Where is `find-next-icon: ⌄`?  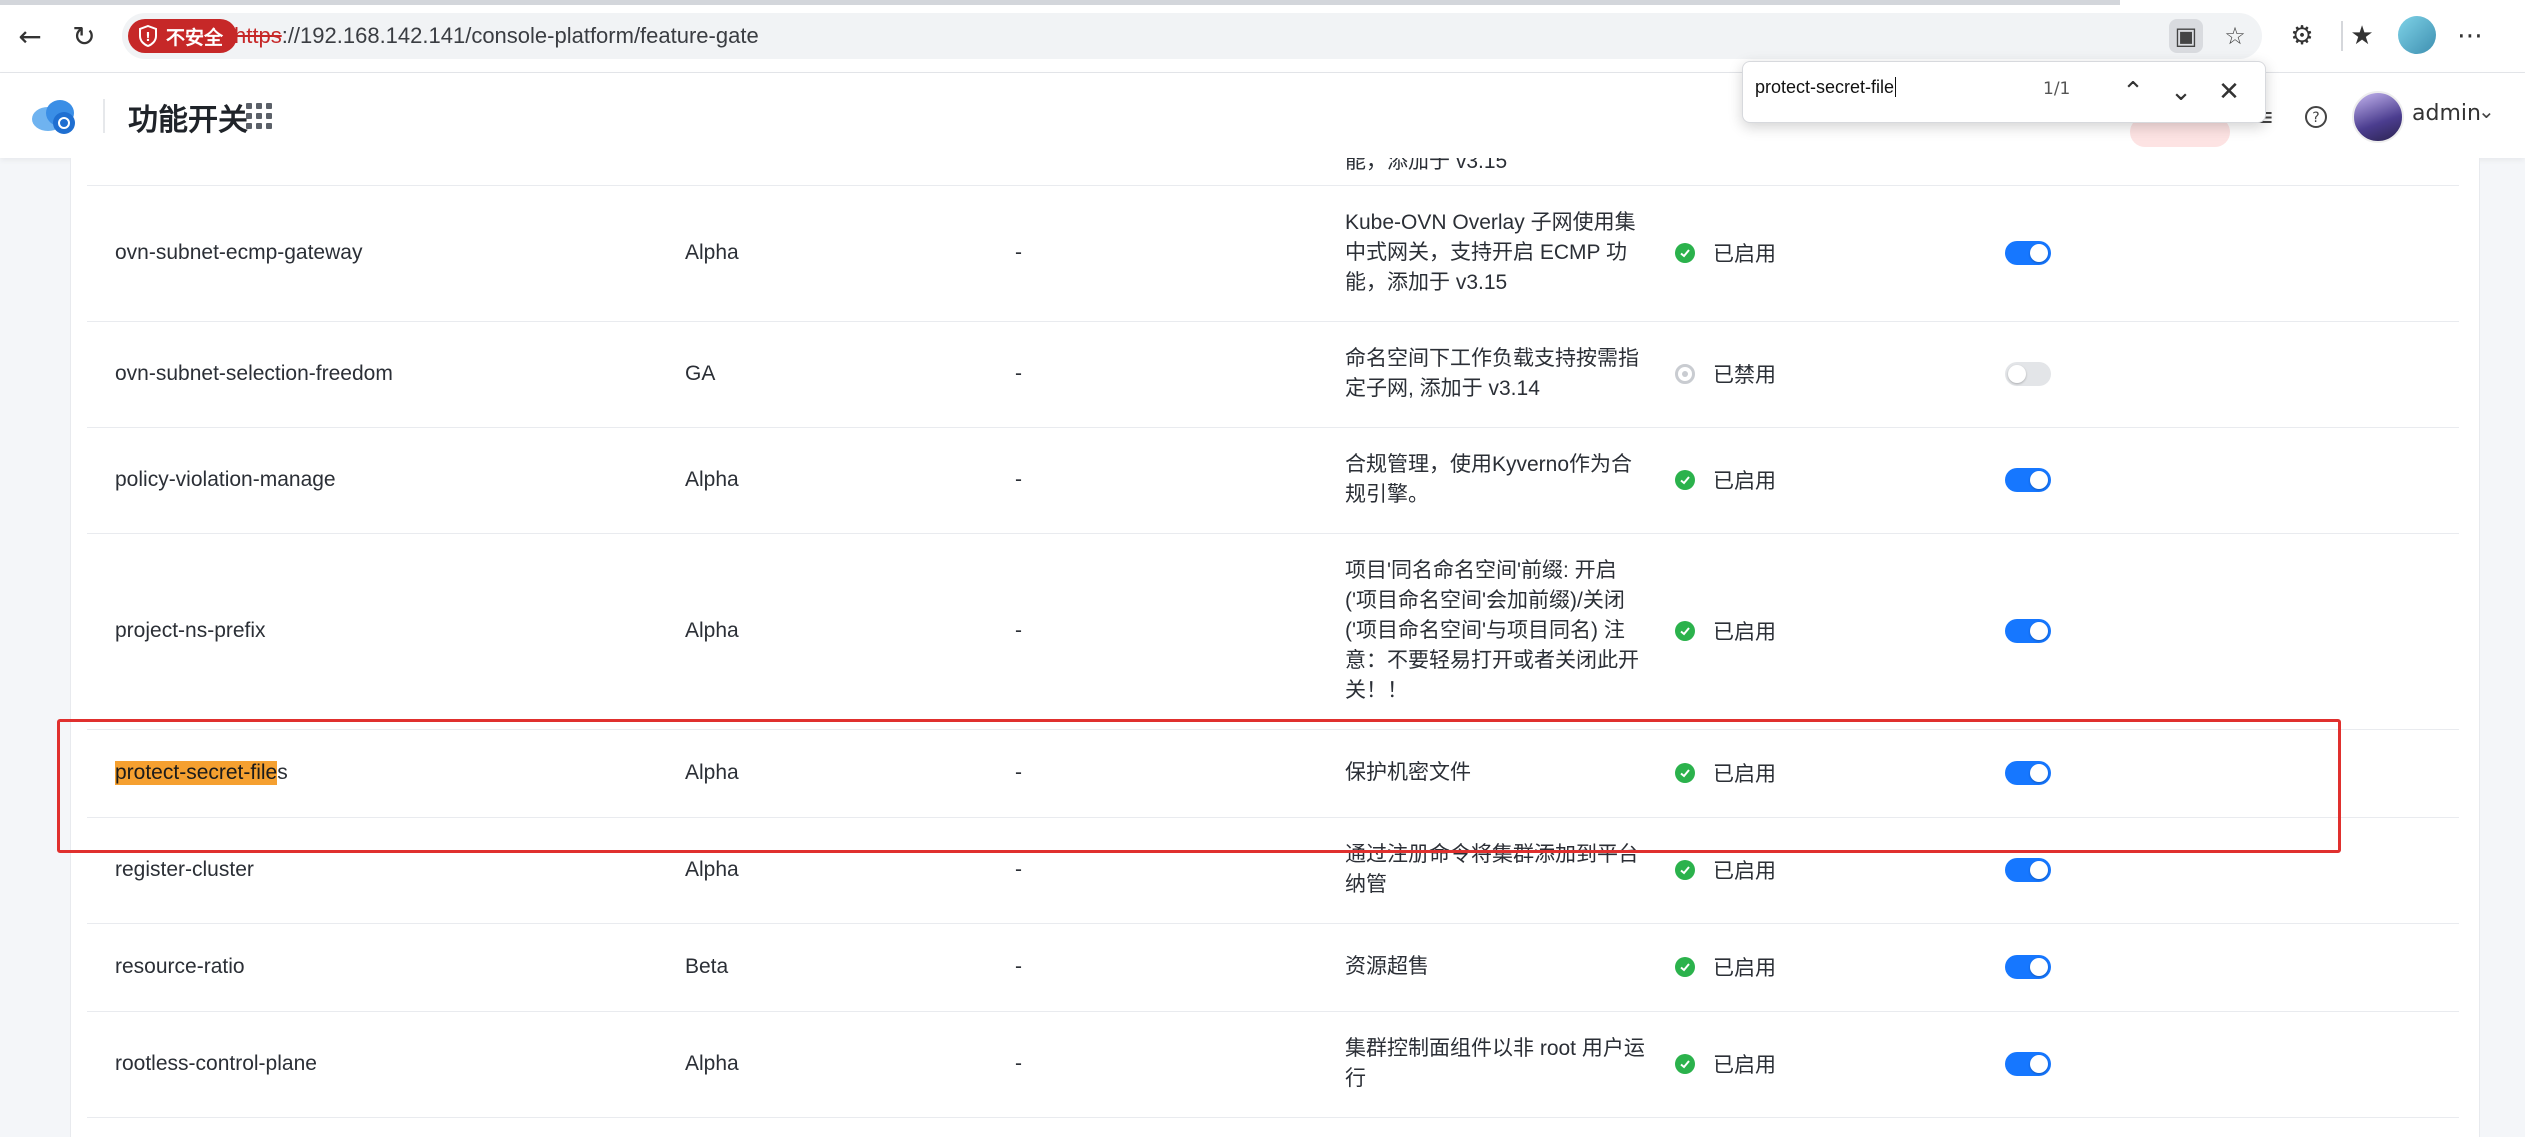
find-next-icon: ⌄ is located at coordinates (2181, 92).